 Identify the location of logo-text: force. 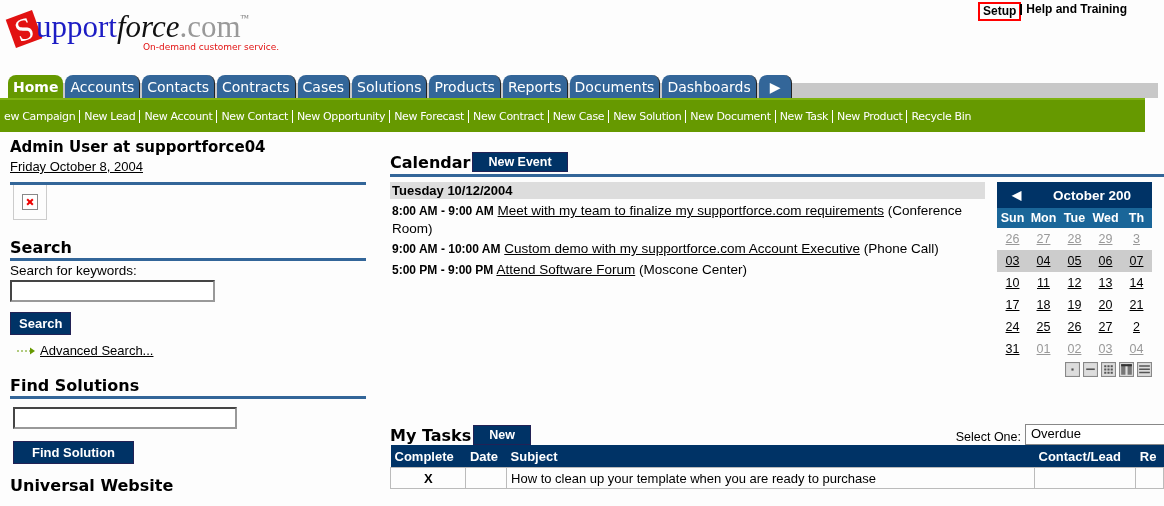
(148, 26).